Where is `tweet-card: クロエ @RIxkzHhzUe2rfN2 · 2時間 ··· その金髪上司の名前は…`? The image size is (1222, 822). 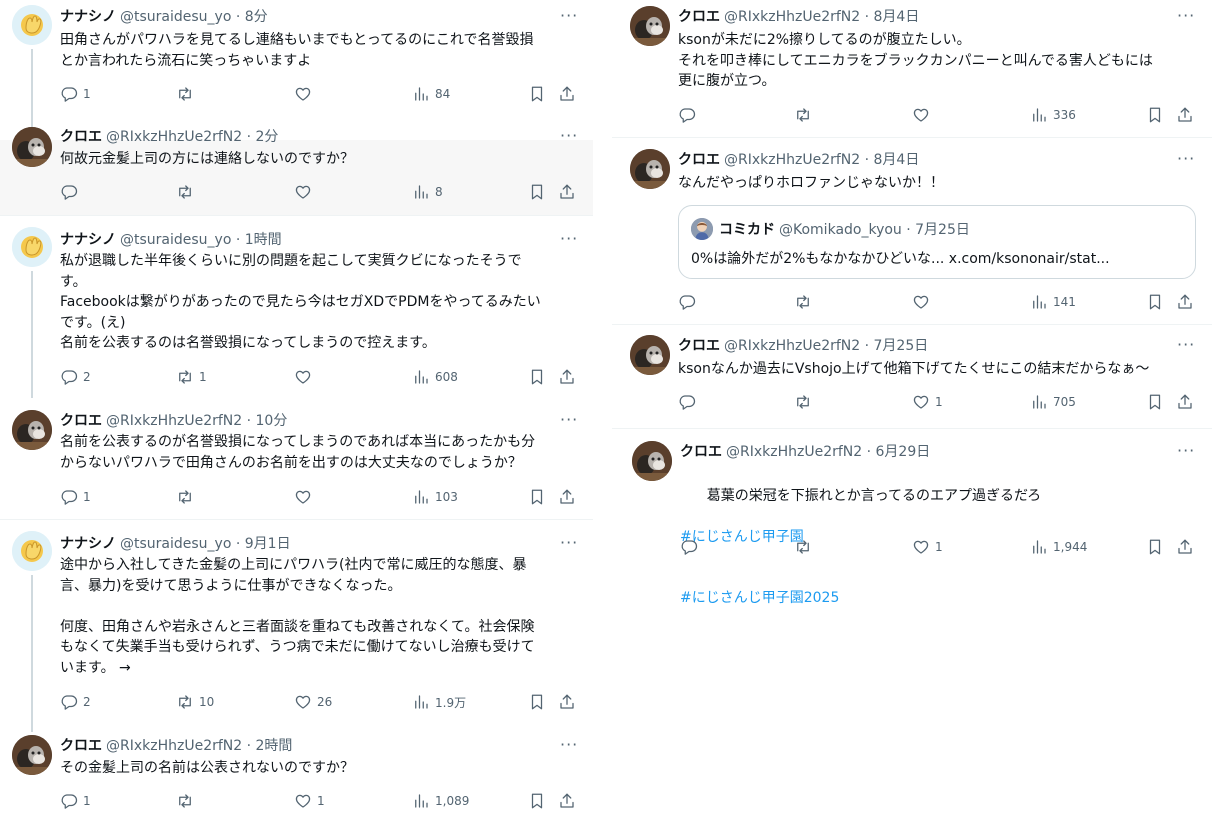 tweet-card: クロエ @RIxkzHhzUe2rfN2 · 2時間 ··· その金髪上司の名前は… is located at coordinates (296, 775).